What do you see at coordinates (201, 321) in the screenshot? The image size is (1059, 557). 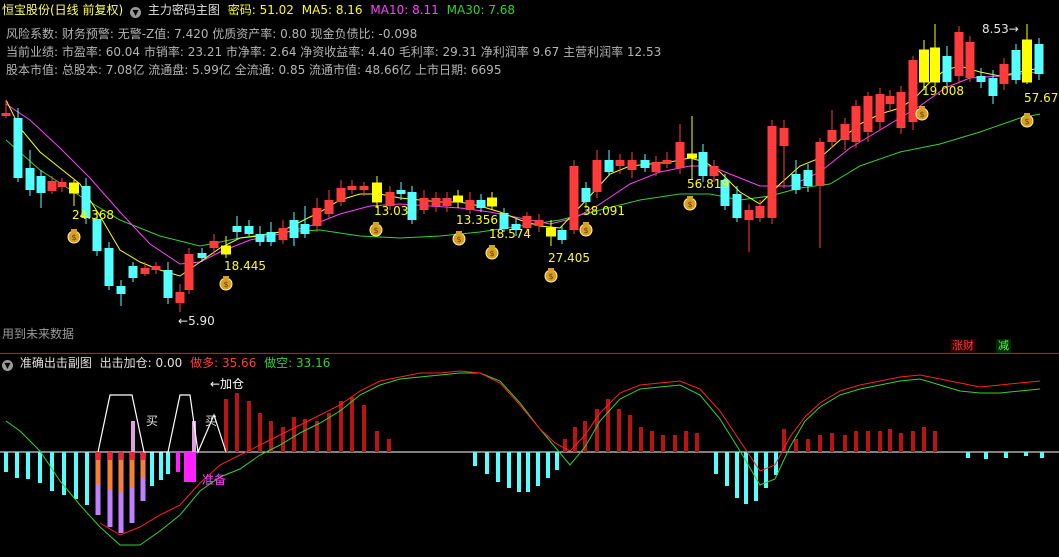 I see `low-price-value: 5.90` at bounding box center [201, 321].